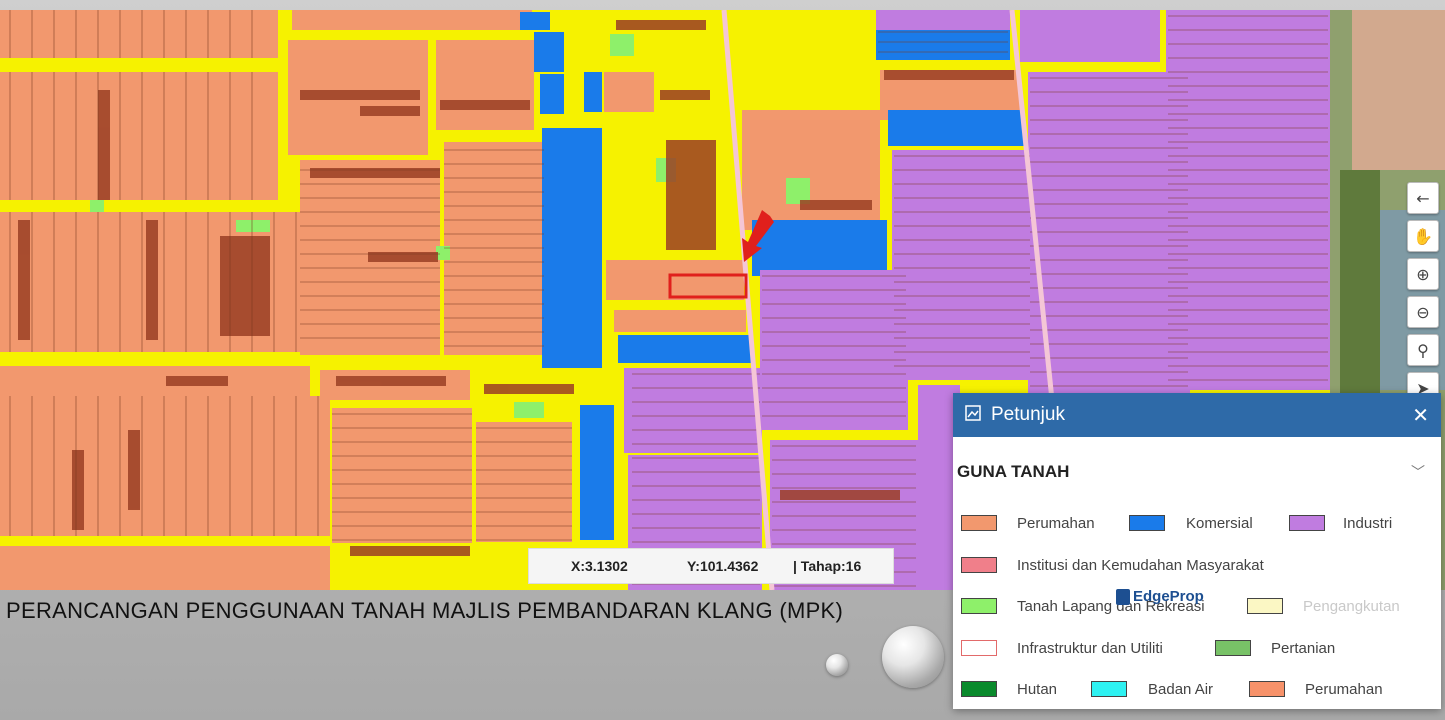  What do you see at coordinates (1013, 471) in the screenshot?
I see `legend-section-title: GUNA TANAH` at bounding box center [1013, 471].